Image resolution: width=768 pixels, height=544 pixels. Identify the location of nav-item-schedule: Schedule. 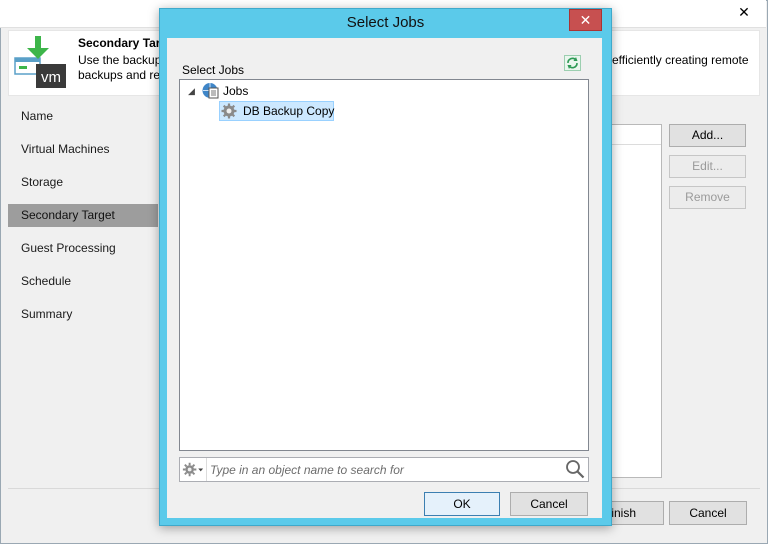
(83, 281).